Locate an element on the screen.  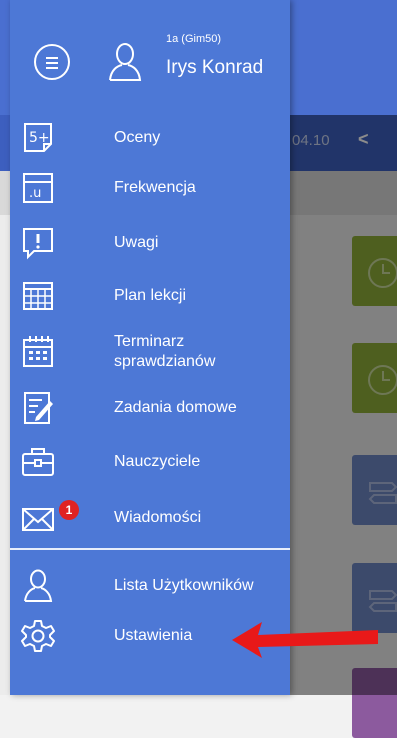
menu-item-frekwencja: .u Frekwencja is located at coordinates (150, 188).